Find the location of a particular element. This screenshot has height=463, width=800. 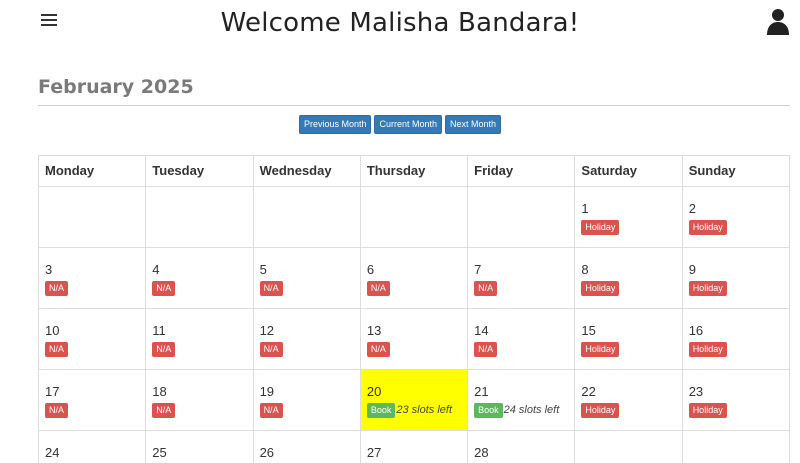

calendar-day-cell: 16 Holiday is located at coordinates (736, 339).